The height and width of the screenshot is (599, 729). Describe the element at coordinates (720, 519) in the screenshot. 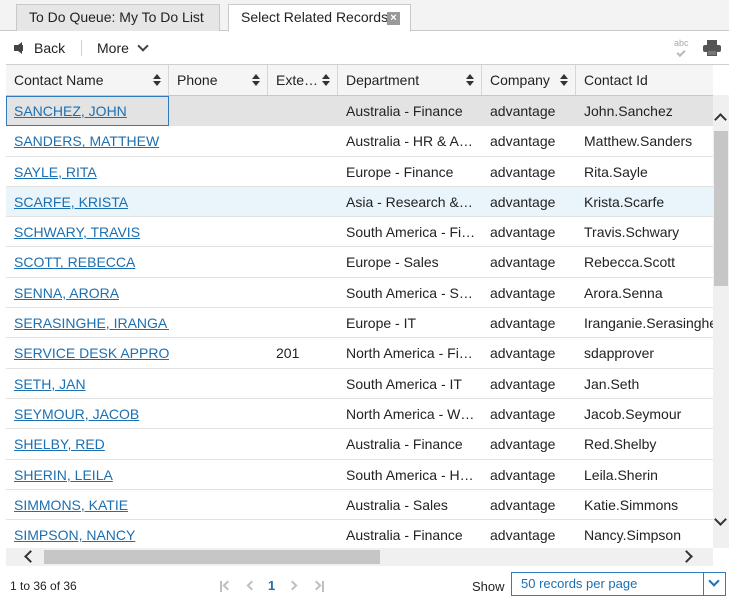

I see `scroll-down-icon` at that location.